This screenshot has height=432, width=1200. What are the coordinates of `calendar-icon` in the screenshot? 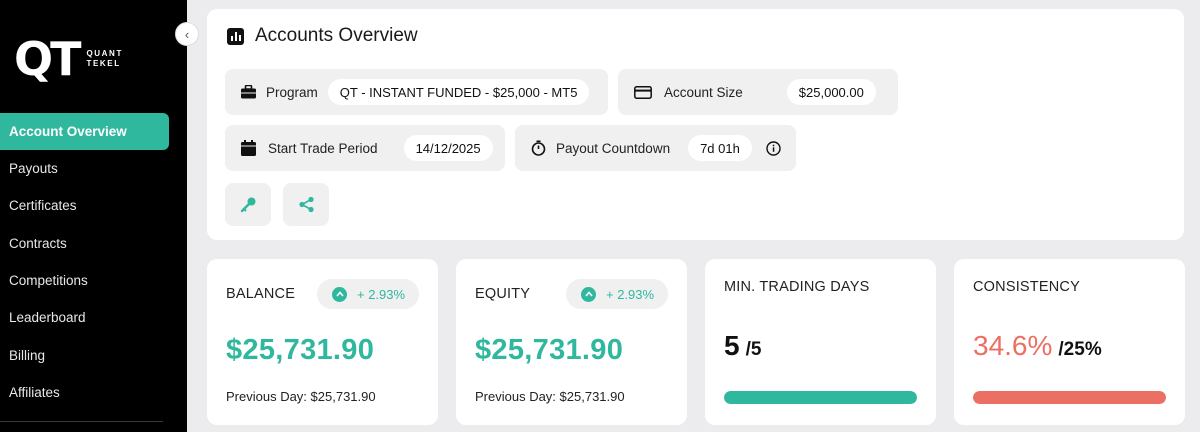 It's located at (248, 148).